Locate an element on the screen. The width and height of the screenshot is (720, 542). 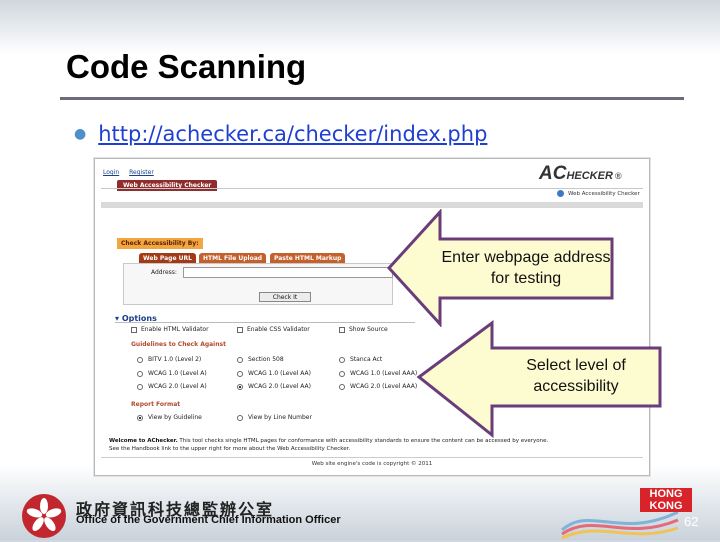
slide-title: Code Scanning is located at coordinates (186, 66).